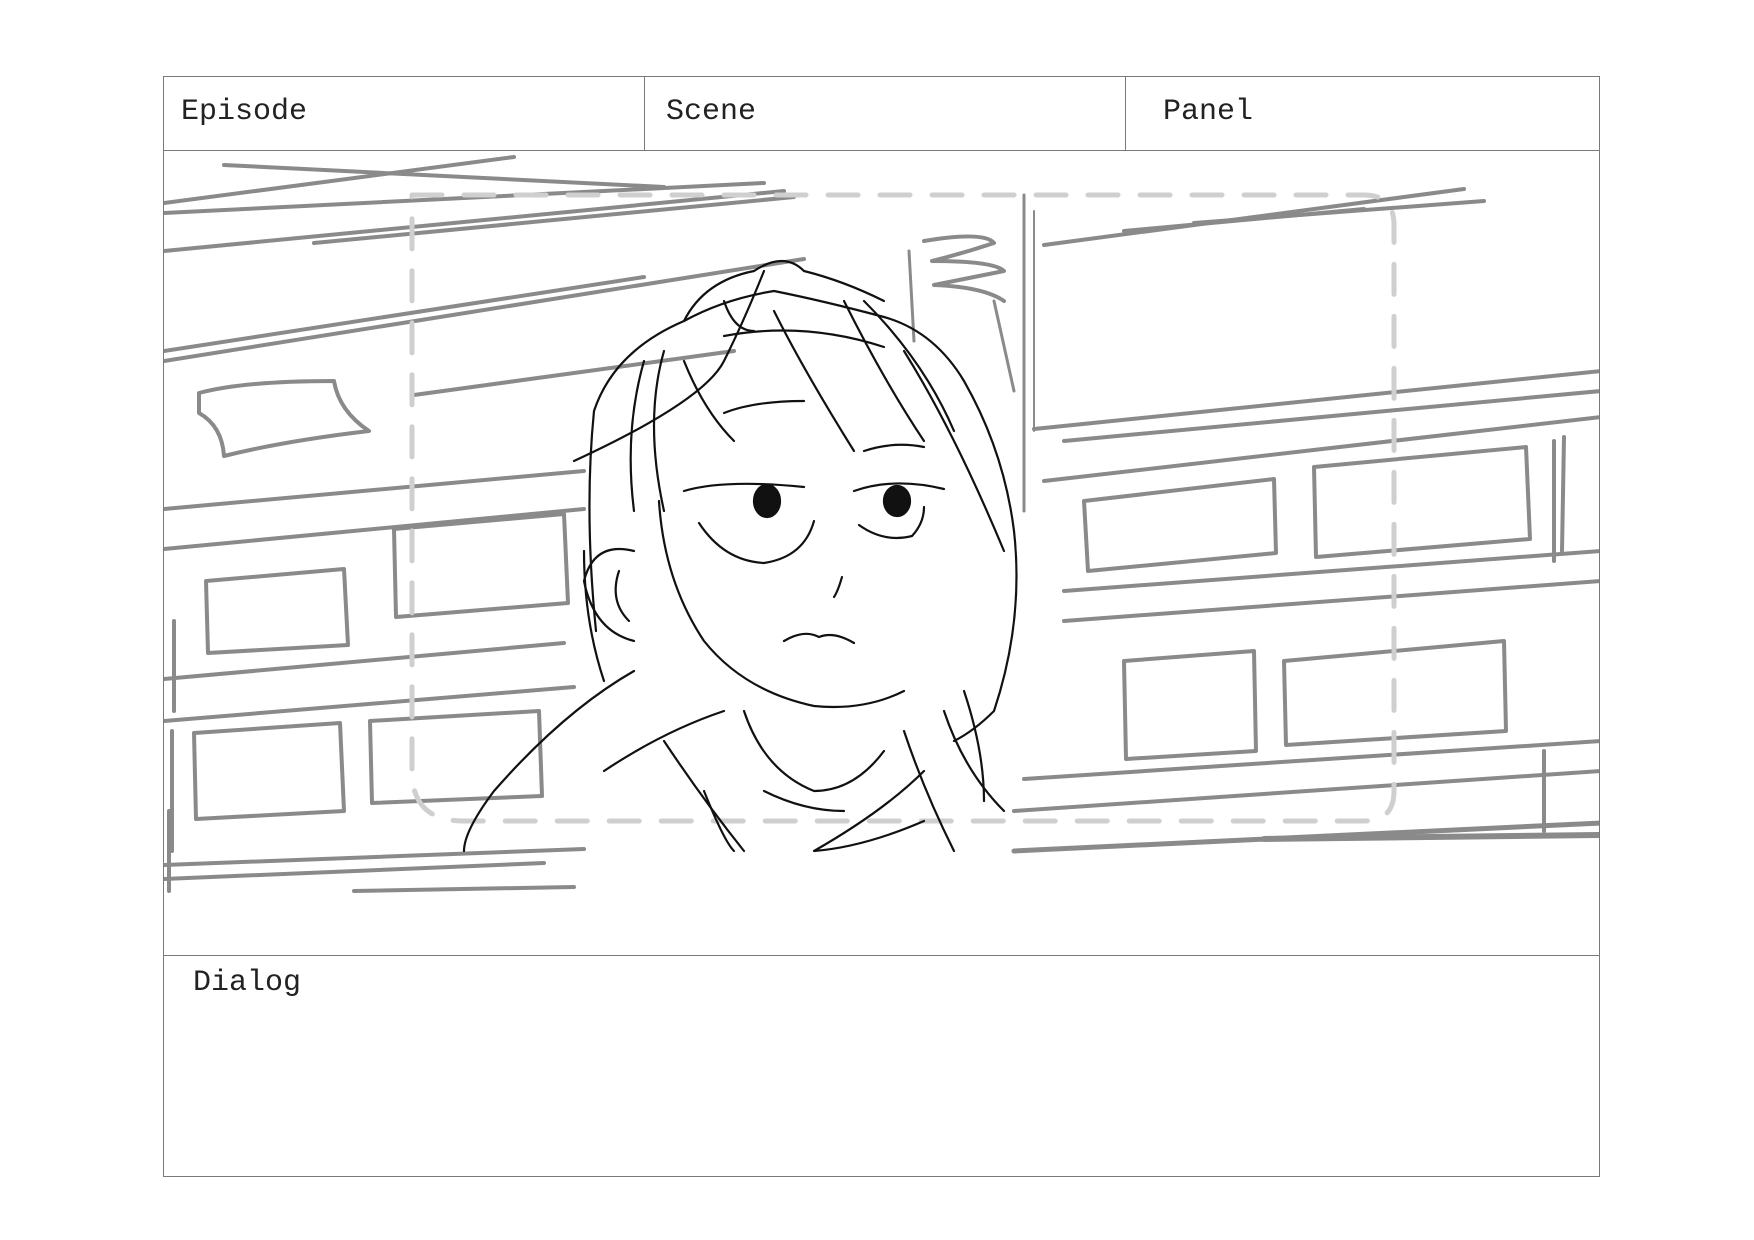  Describe the element at coordinates (885, 113) in the screenshot. I see `scene-field: Scene` at that location.